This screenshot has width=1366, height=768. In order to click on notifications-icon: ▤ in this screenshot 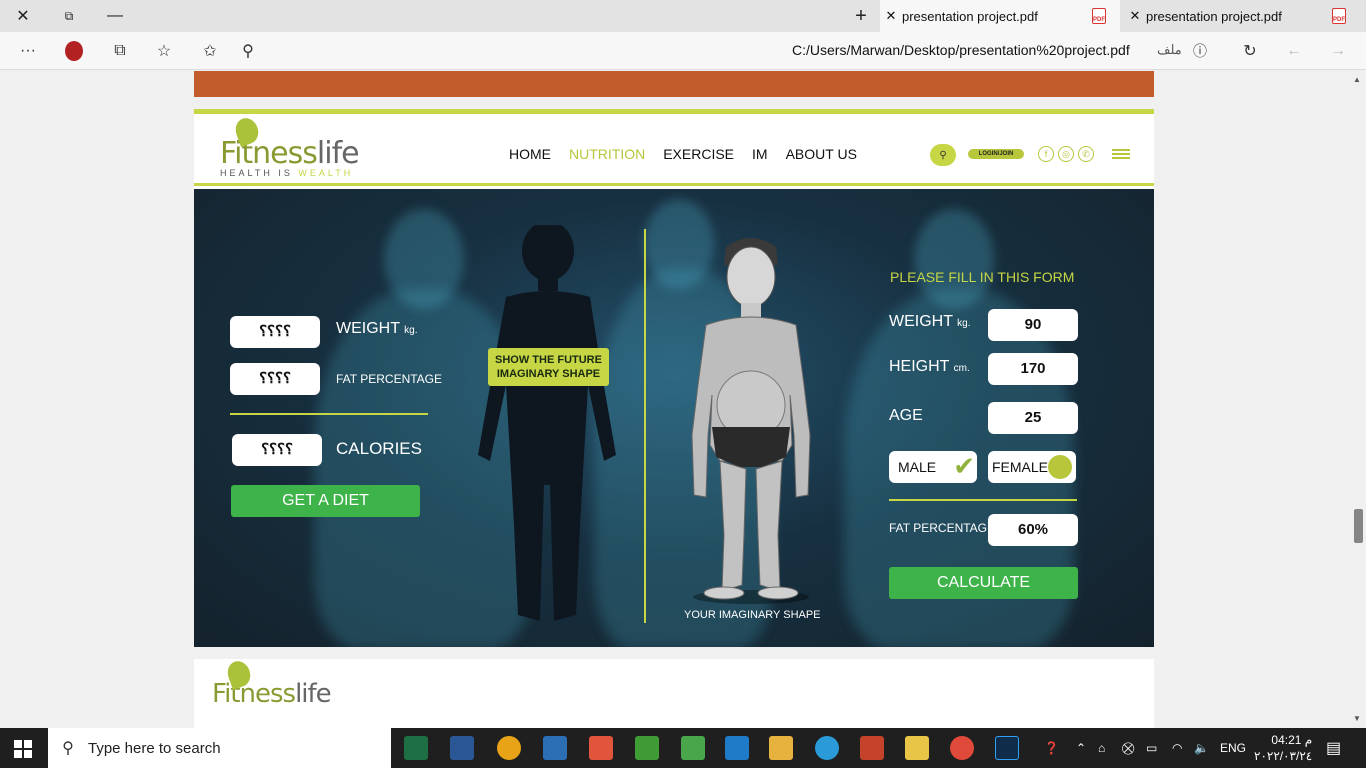, I will do `click(1333, 748)`.